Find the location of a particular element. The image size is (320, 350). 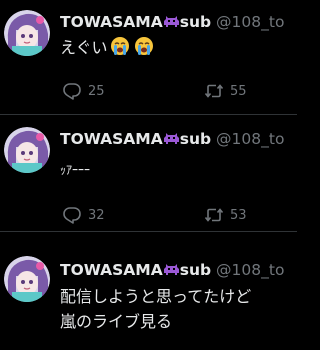

retweet-button: 55 is located at coordinates (225, 91).